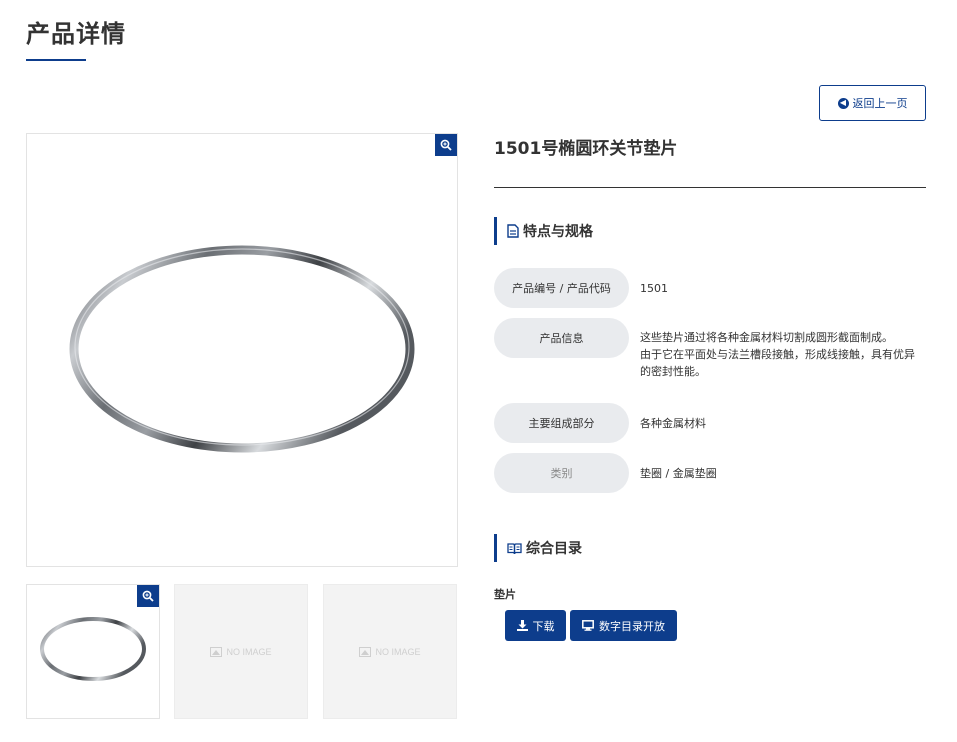  What do you see at coordinates (514, 548) in the screenshot?
I see `book-icon` at bounding box center [514, 548].